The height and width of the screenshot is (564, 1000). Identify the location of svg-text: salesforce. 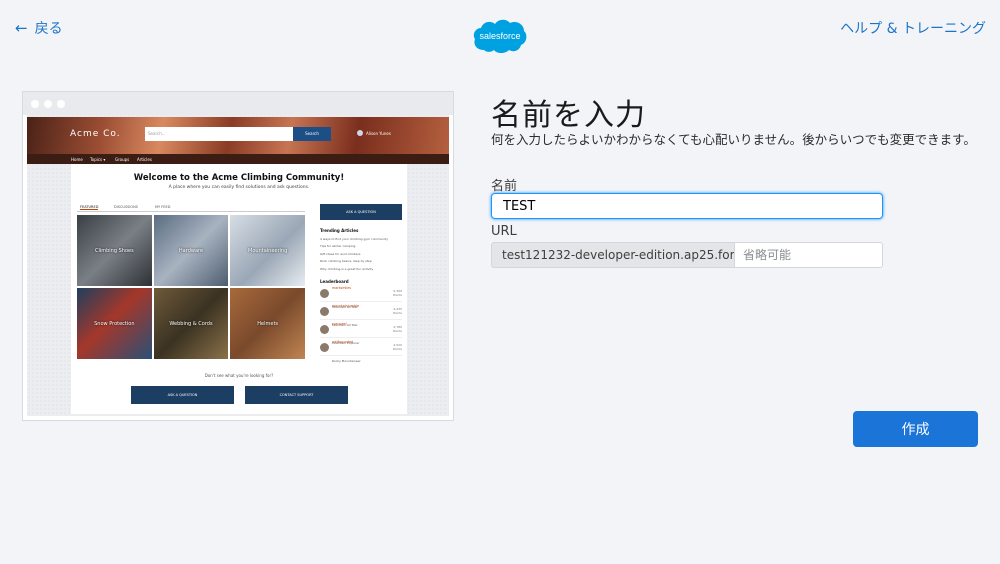
(499, 36).